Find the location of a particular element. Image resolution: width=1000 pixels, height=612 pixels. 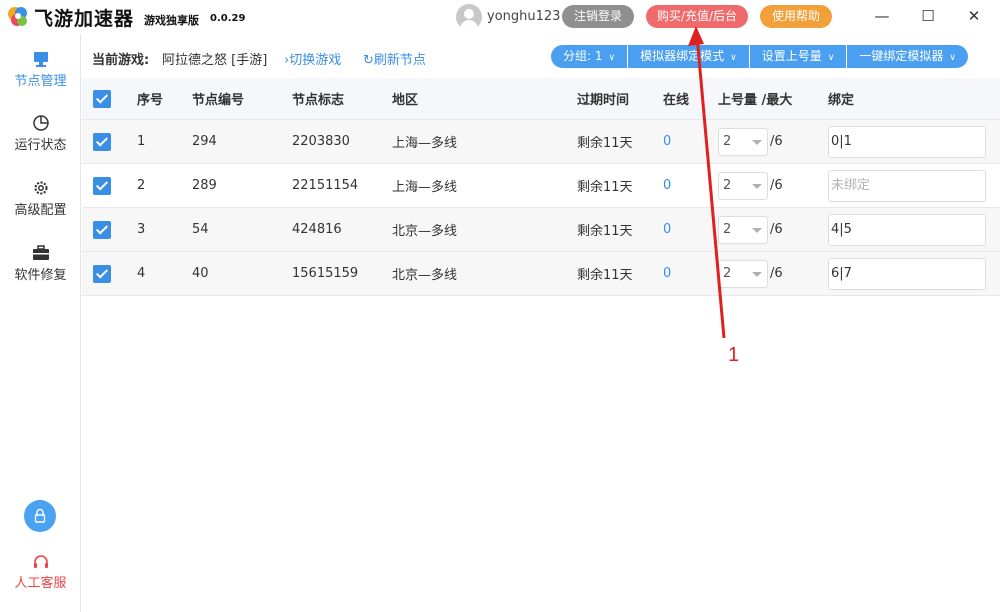

refresh-icon: ↻ is located at coordinates (368, 60).